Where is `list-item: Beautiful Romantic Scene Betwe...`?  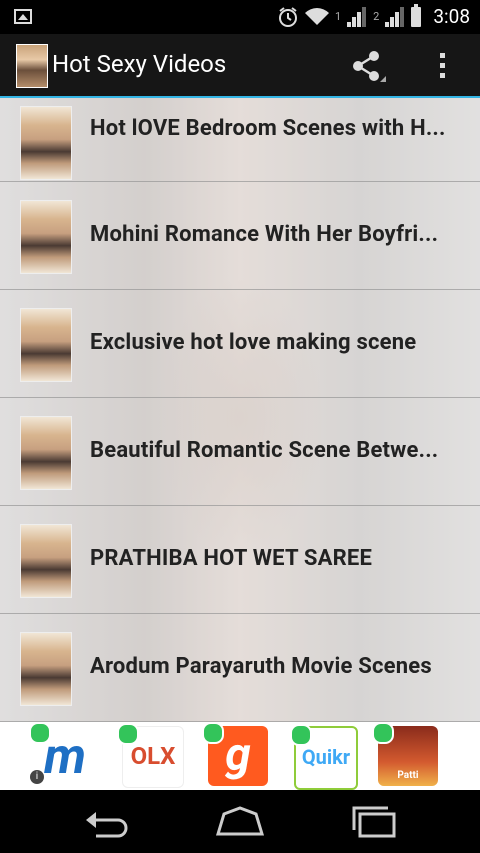 list-item: Beautiful Romantic Scene Betwe... is located at coordinates (240, 452).